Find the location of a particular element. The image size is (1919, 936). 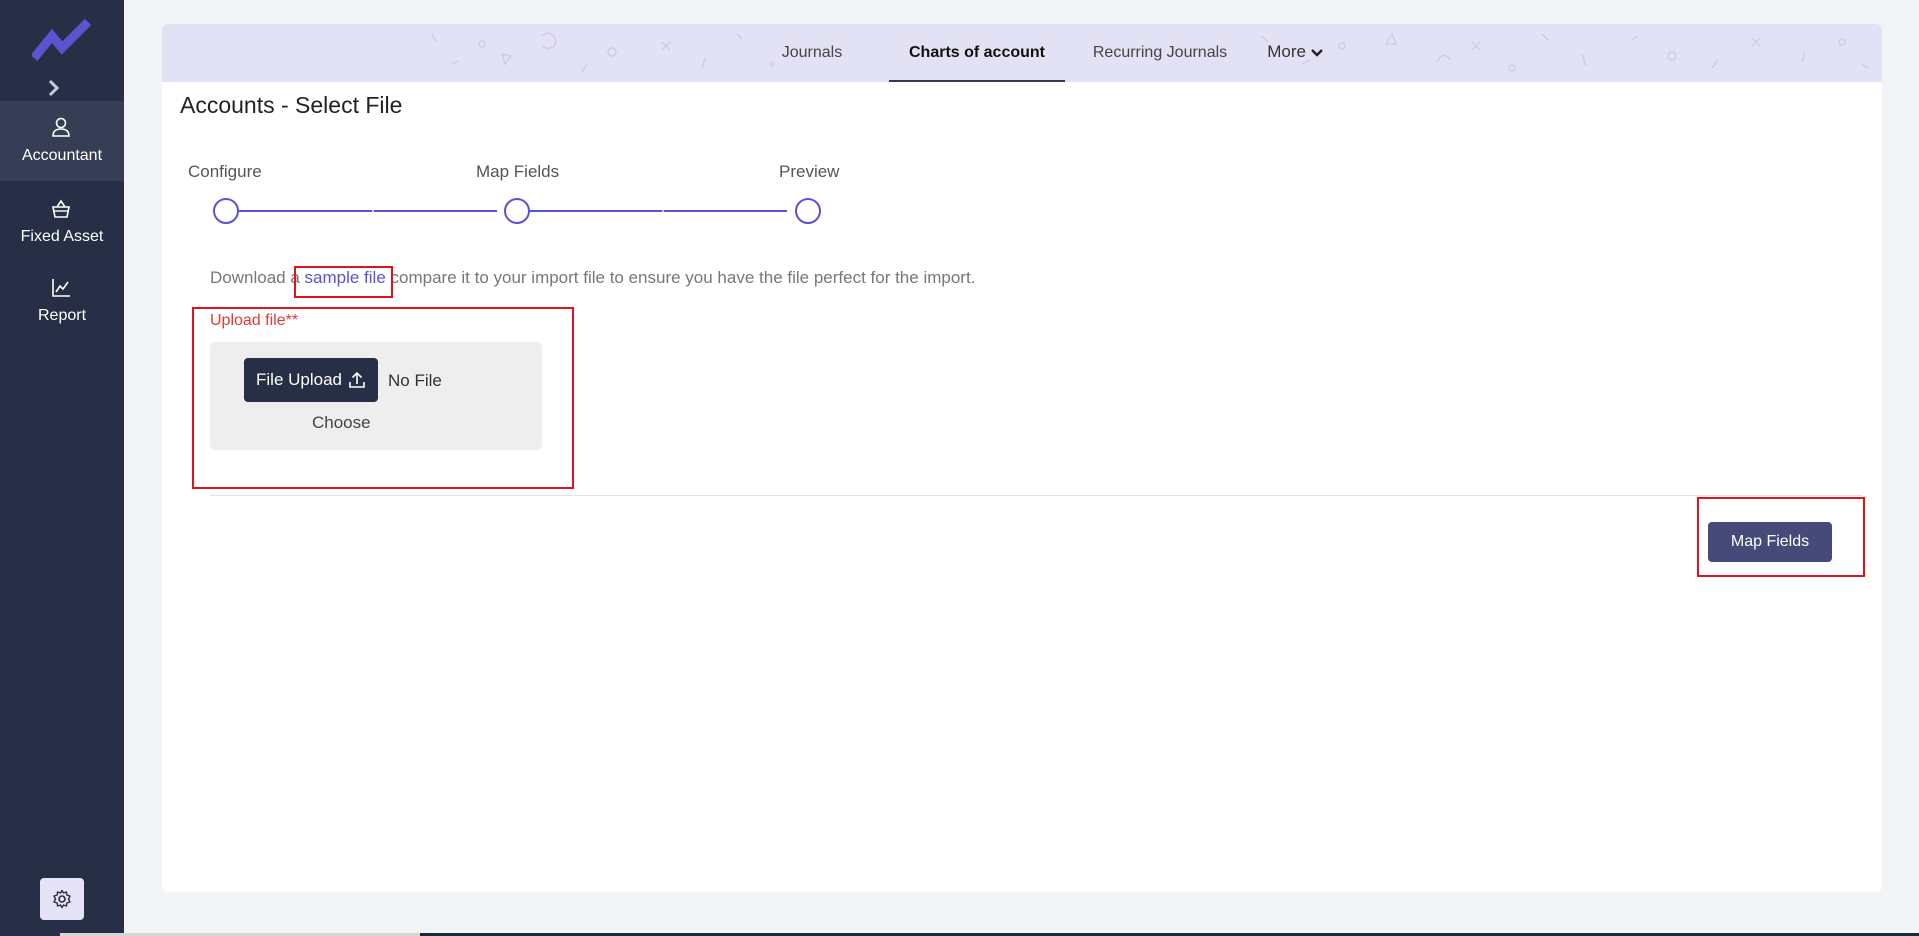

user-icon is located at coordinates (61, 127).